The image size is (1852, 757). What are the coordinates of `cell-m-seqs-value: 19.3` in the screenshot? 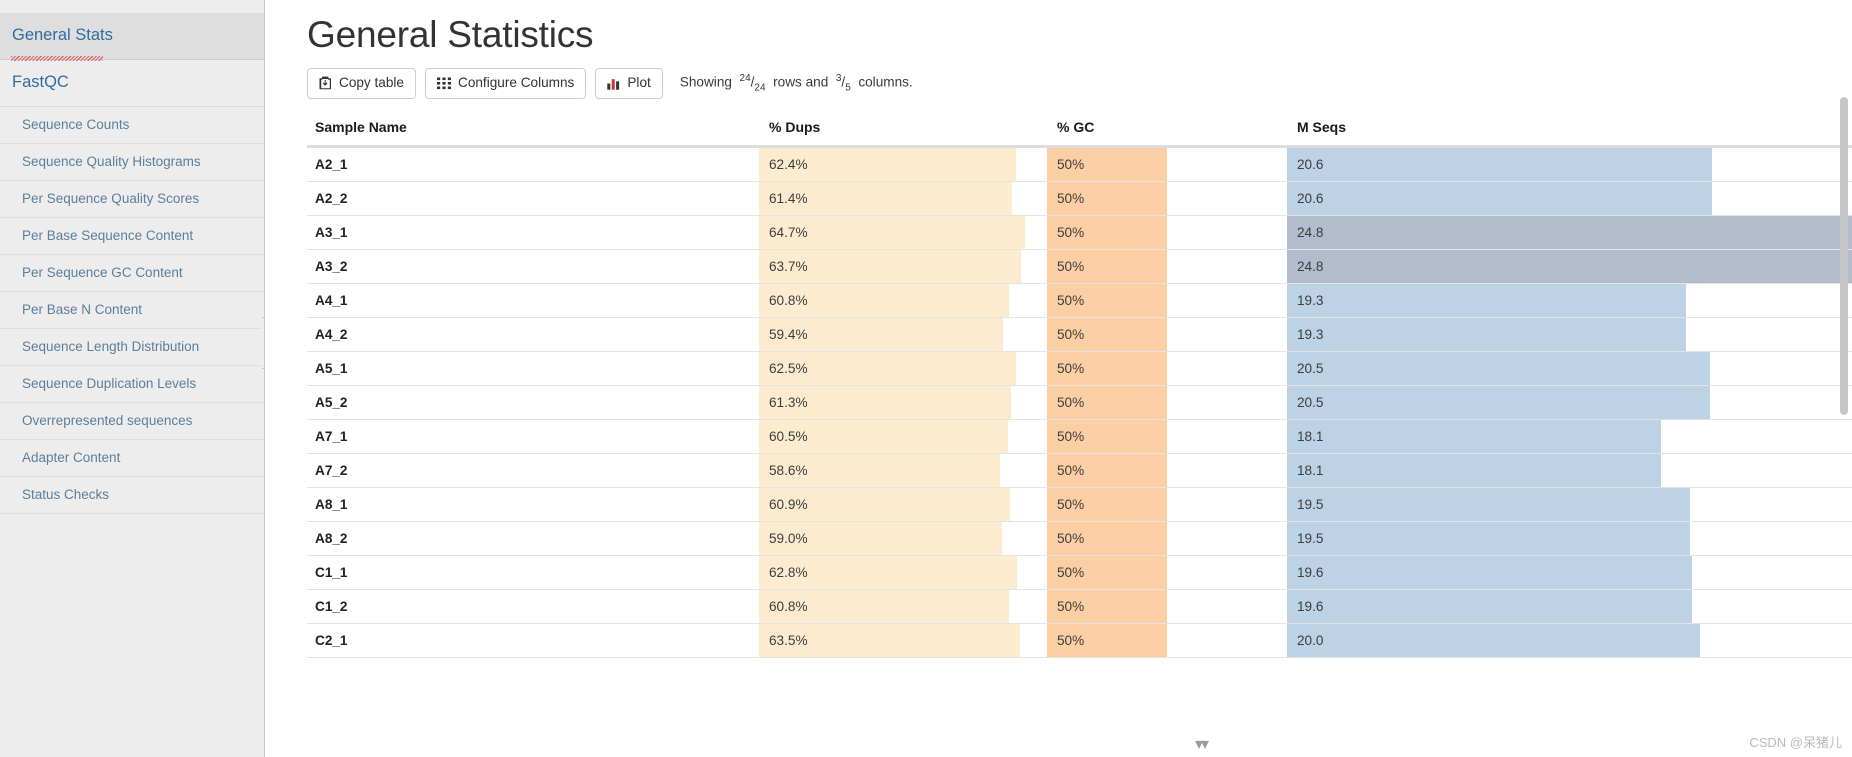 It's located at (1310, 300).